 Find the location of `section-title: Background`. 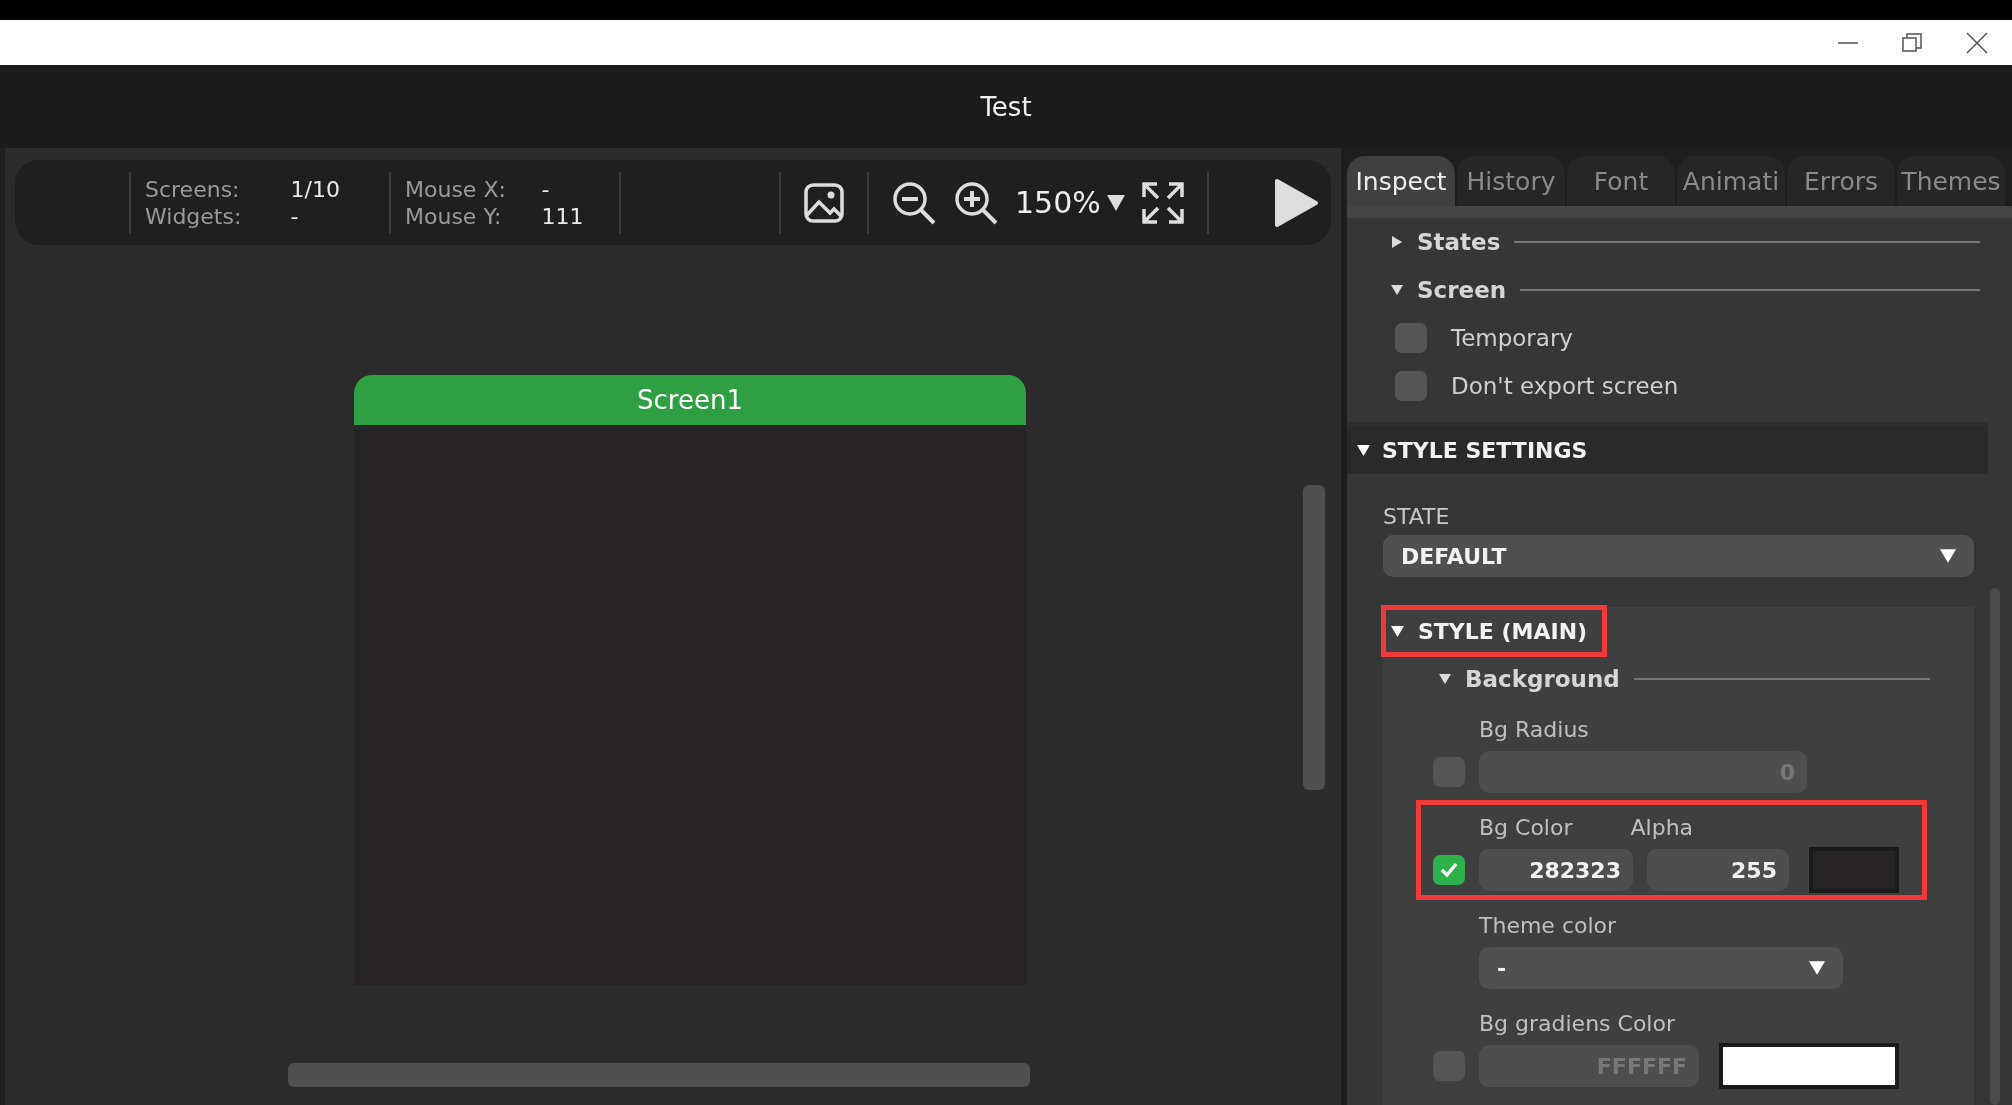

section-title: Background is located at coordinates (1542, 679).